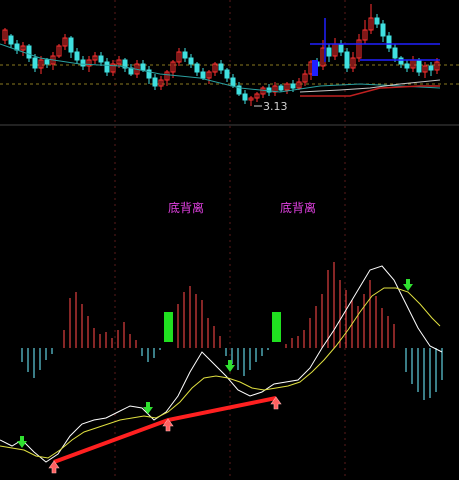  I want to click on divergence-trend-line, so click(165, 430).